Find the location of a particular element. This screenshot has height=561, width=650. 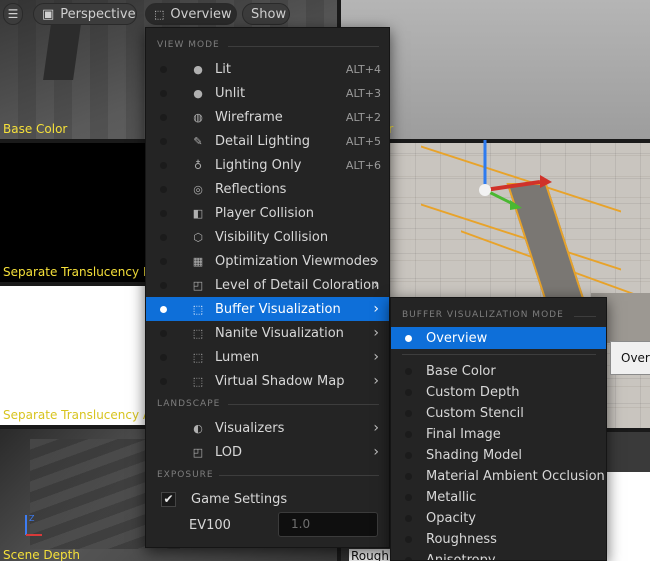

tooltip-text: Overv is located at coordinates (635, 358).